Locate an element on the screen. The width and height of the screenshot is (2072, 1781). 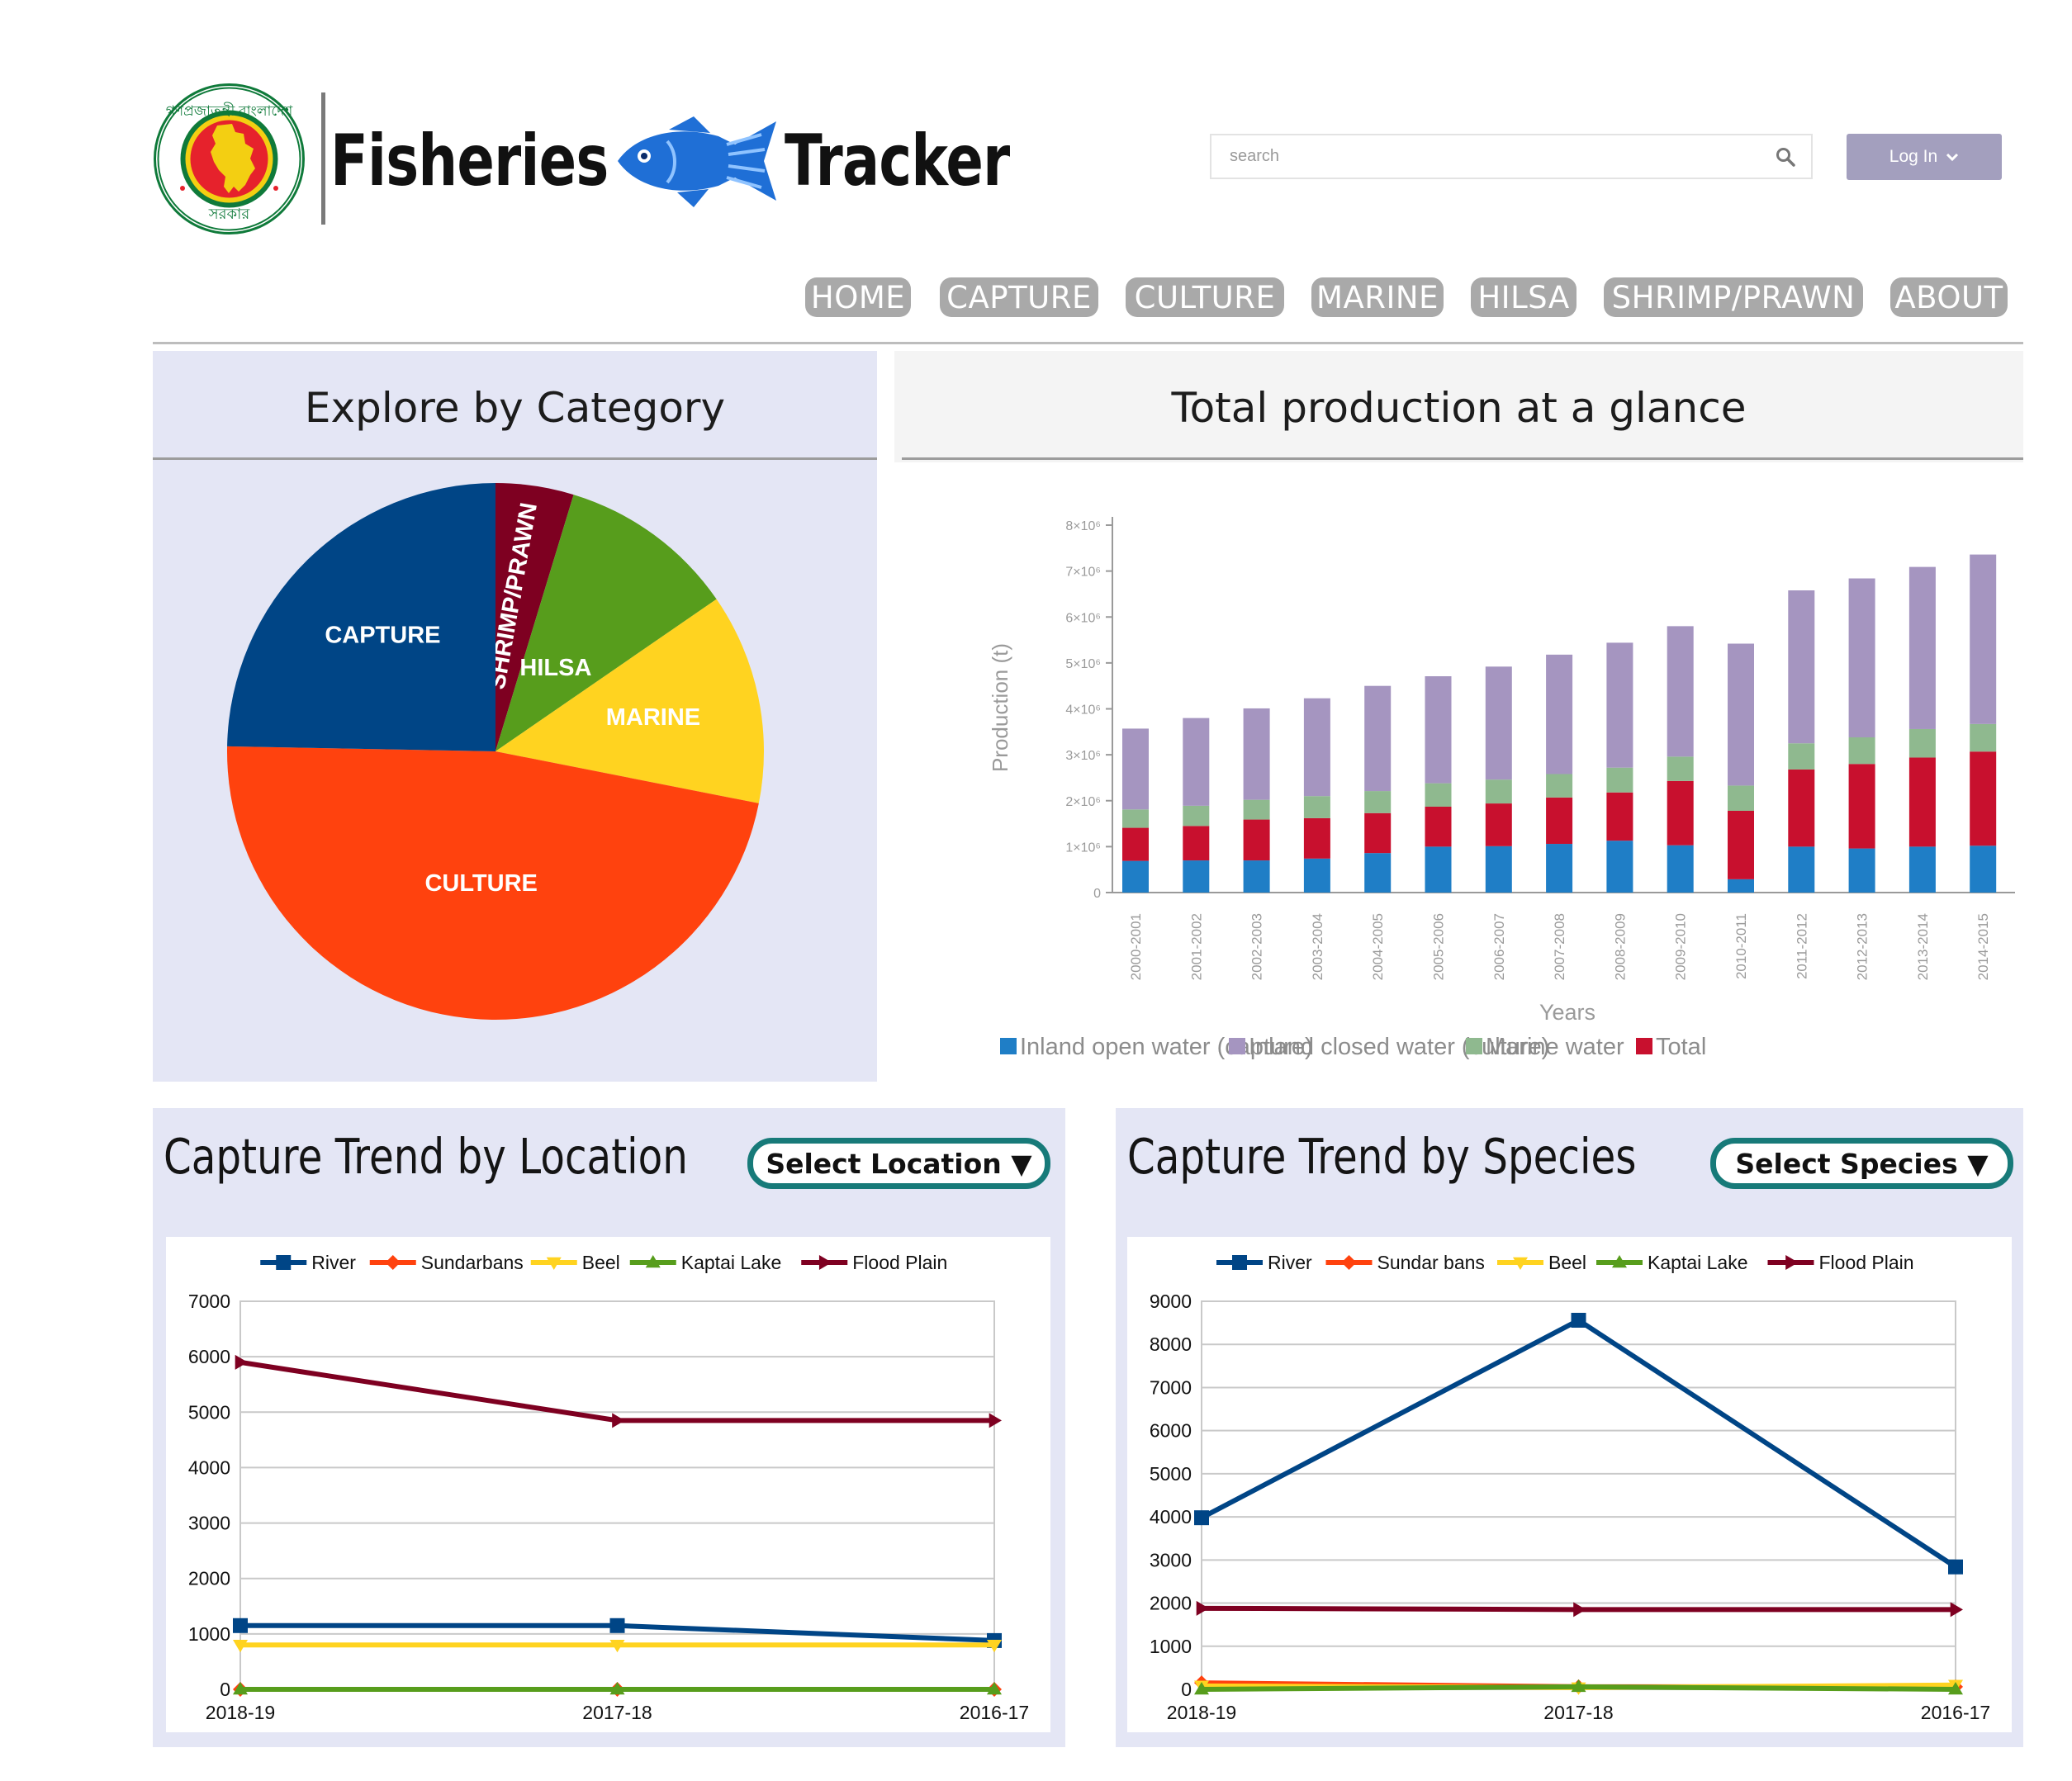
legend-label-kaptai-lake: Kaptai Lake is located at coordinates (731, 1263).